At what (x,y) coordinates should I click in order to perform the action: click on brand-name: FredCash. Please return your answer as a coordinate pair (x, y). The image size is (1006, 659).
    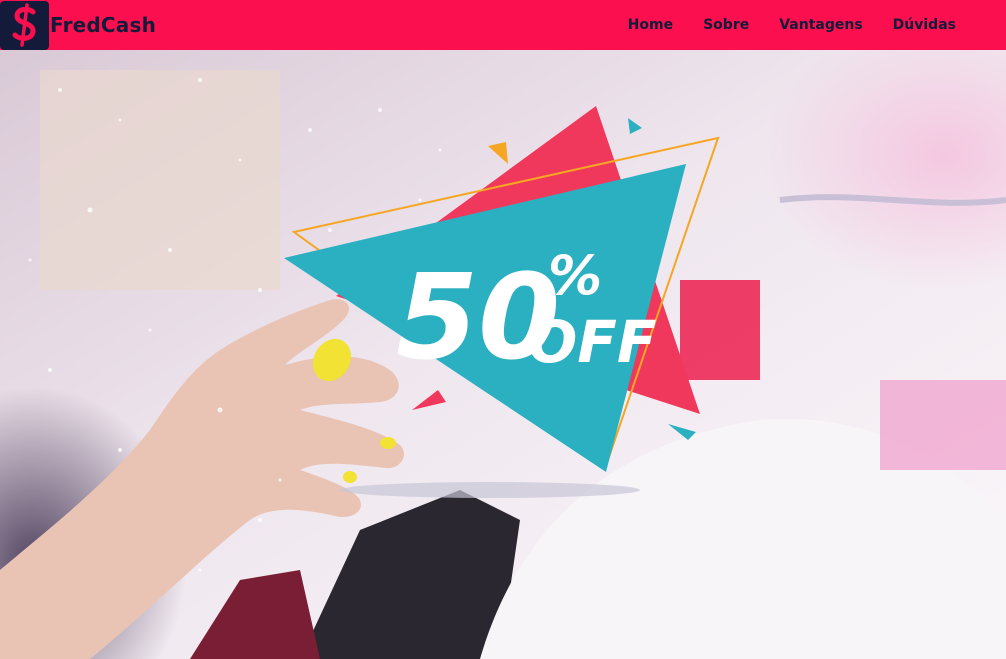
    Looking at the image, I should click on (103, 25).